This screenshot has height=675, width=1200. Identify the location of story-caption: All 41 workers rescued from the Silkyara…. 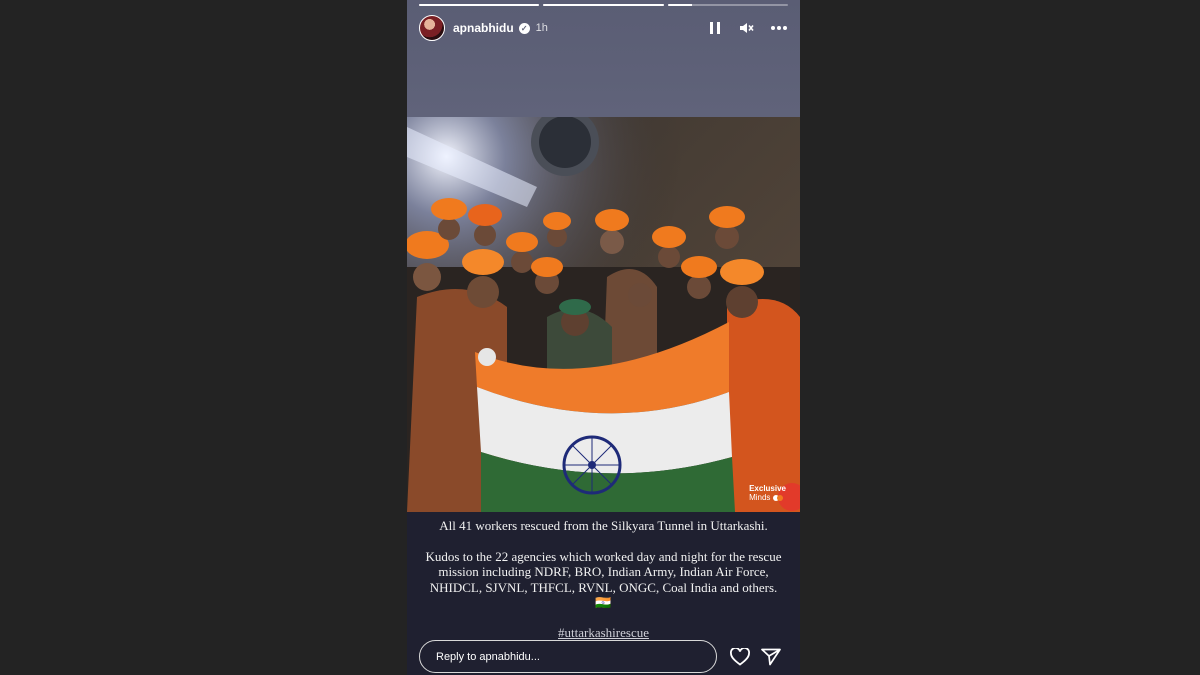
(603, 564).